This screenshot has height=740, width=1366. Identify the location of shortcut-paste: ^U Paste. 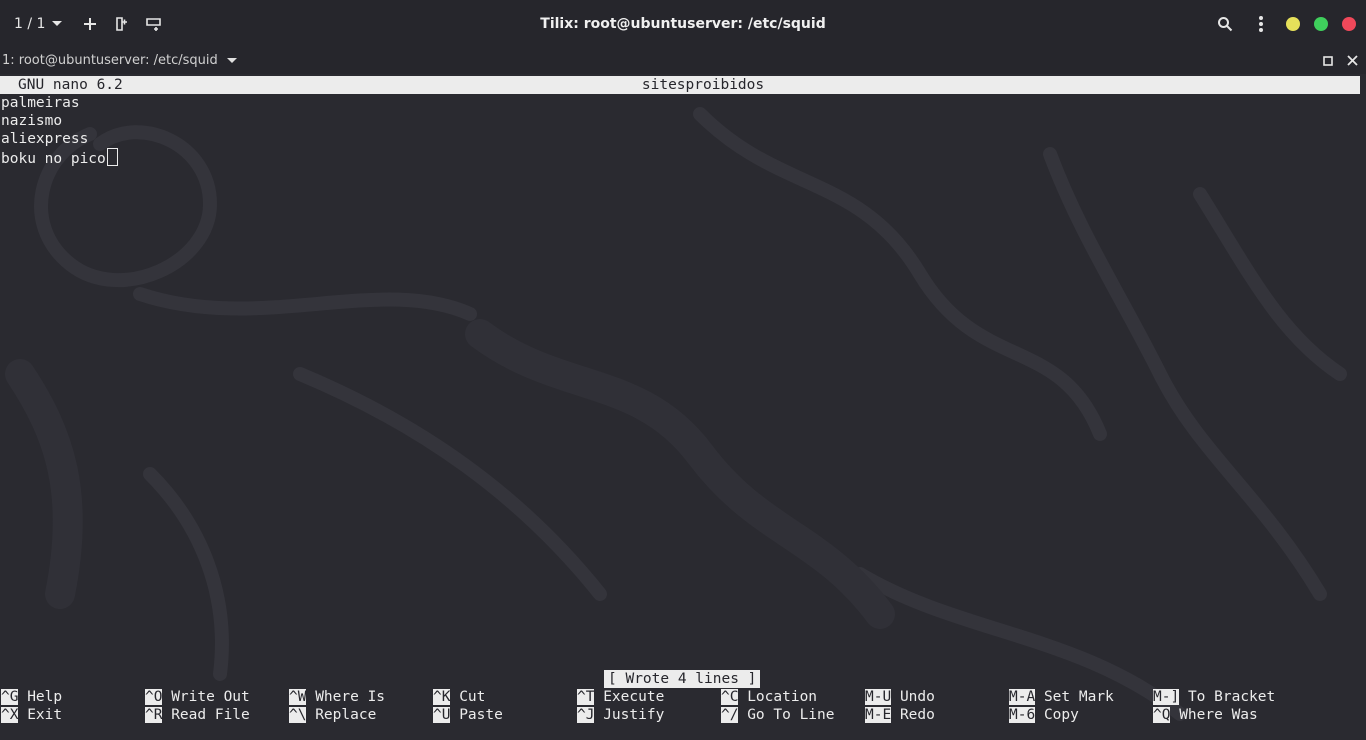
(468, 715).